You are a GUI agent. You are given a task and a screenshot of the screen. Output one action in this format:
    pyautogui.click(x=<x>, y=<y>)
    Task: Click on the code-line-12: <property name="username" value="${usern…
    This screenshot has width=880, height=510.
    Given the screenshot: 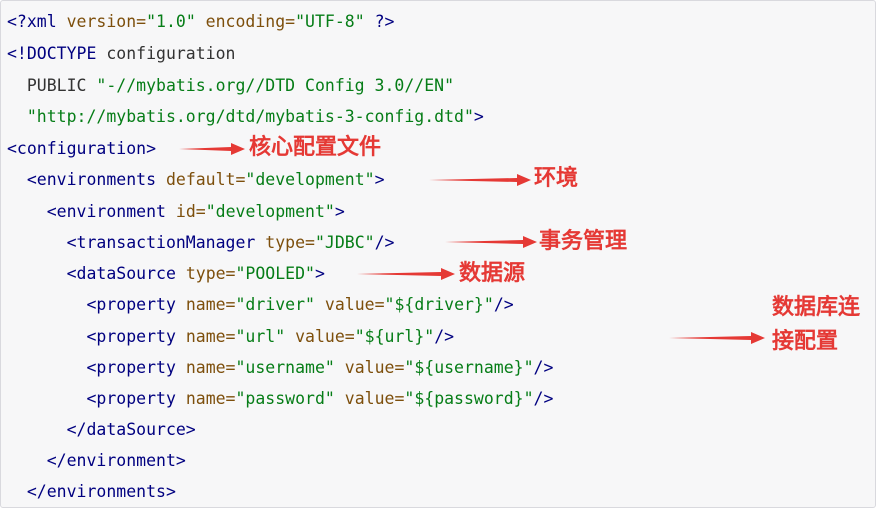 What is the action you would take?
    pyautogui.click(x=280, y=367)
    